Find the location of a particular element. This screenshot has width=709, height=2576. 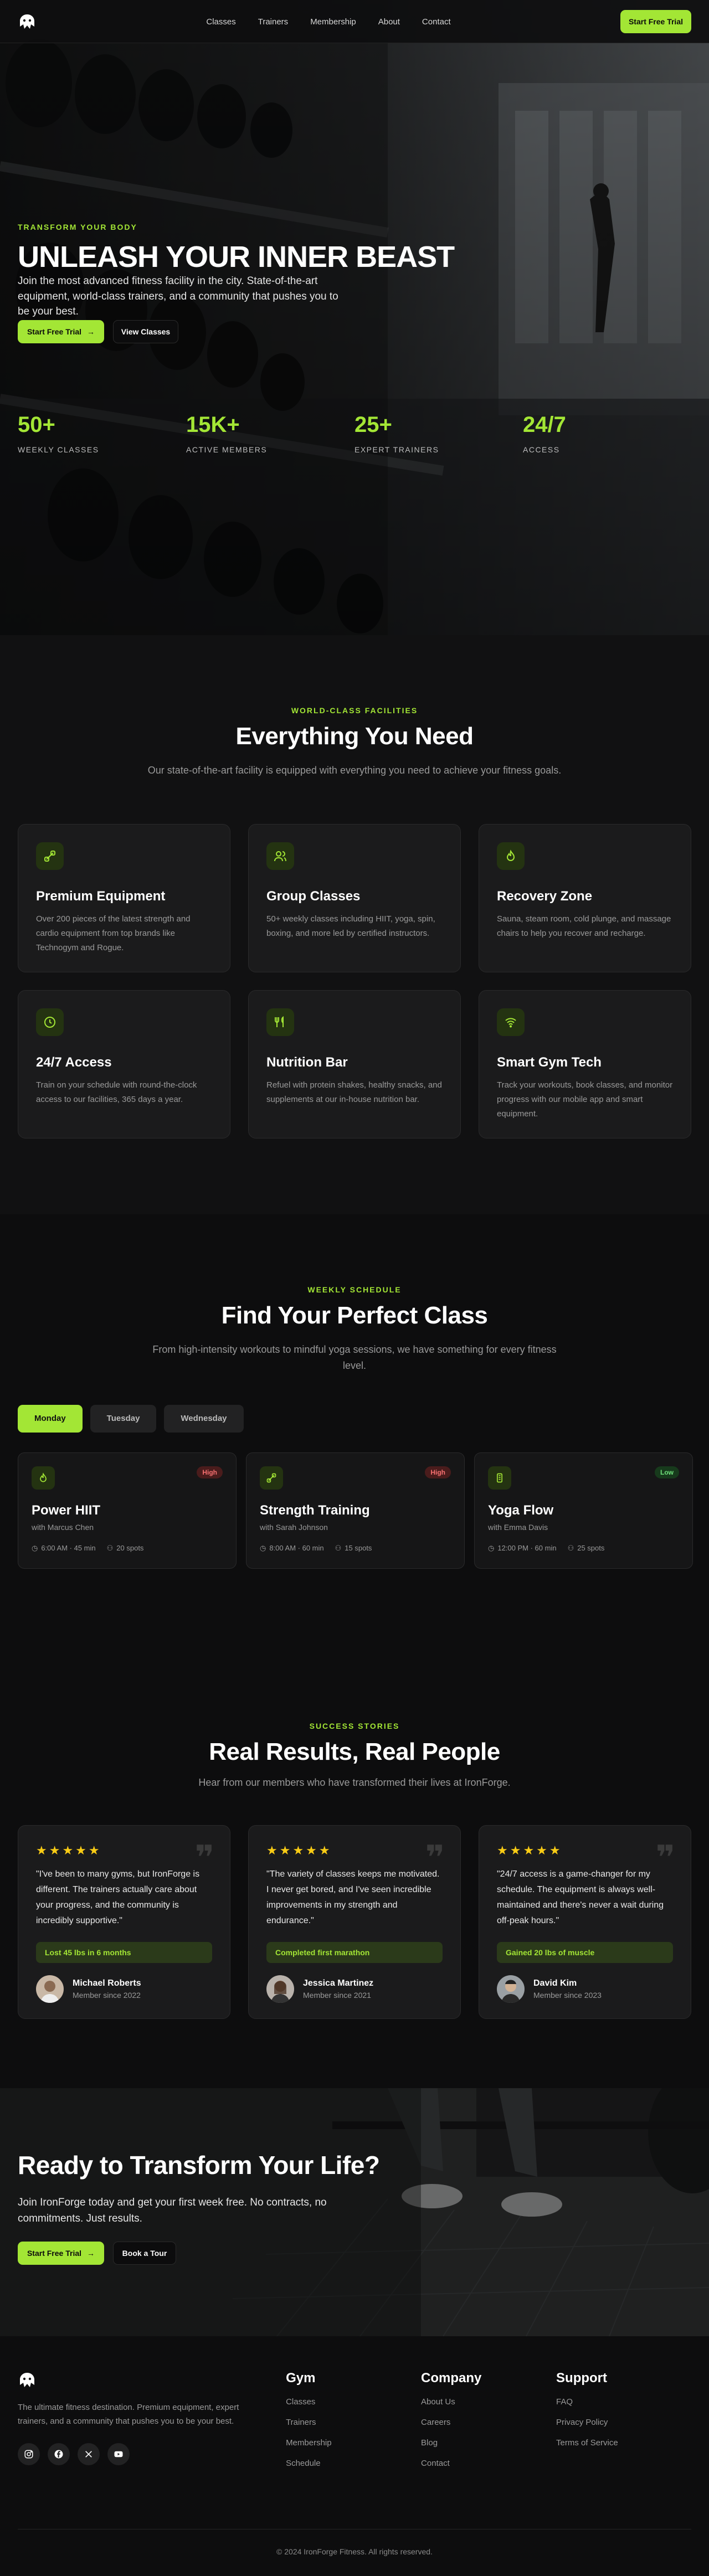

facebook-icon is located at coordinates (59, 2454).